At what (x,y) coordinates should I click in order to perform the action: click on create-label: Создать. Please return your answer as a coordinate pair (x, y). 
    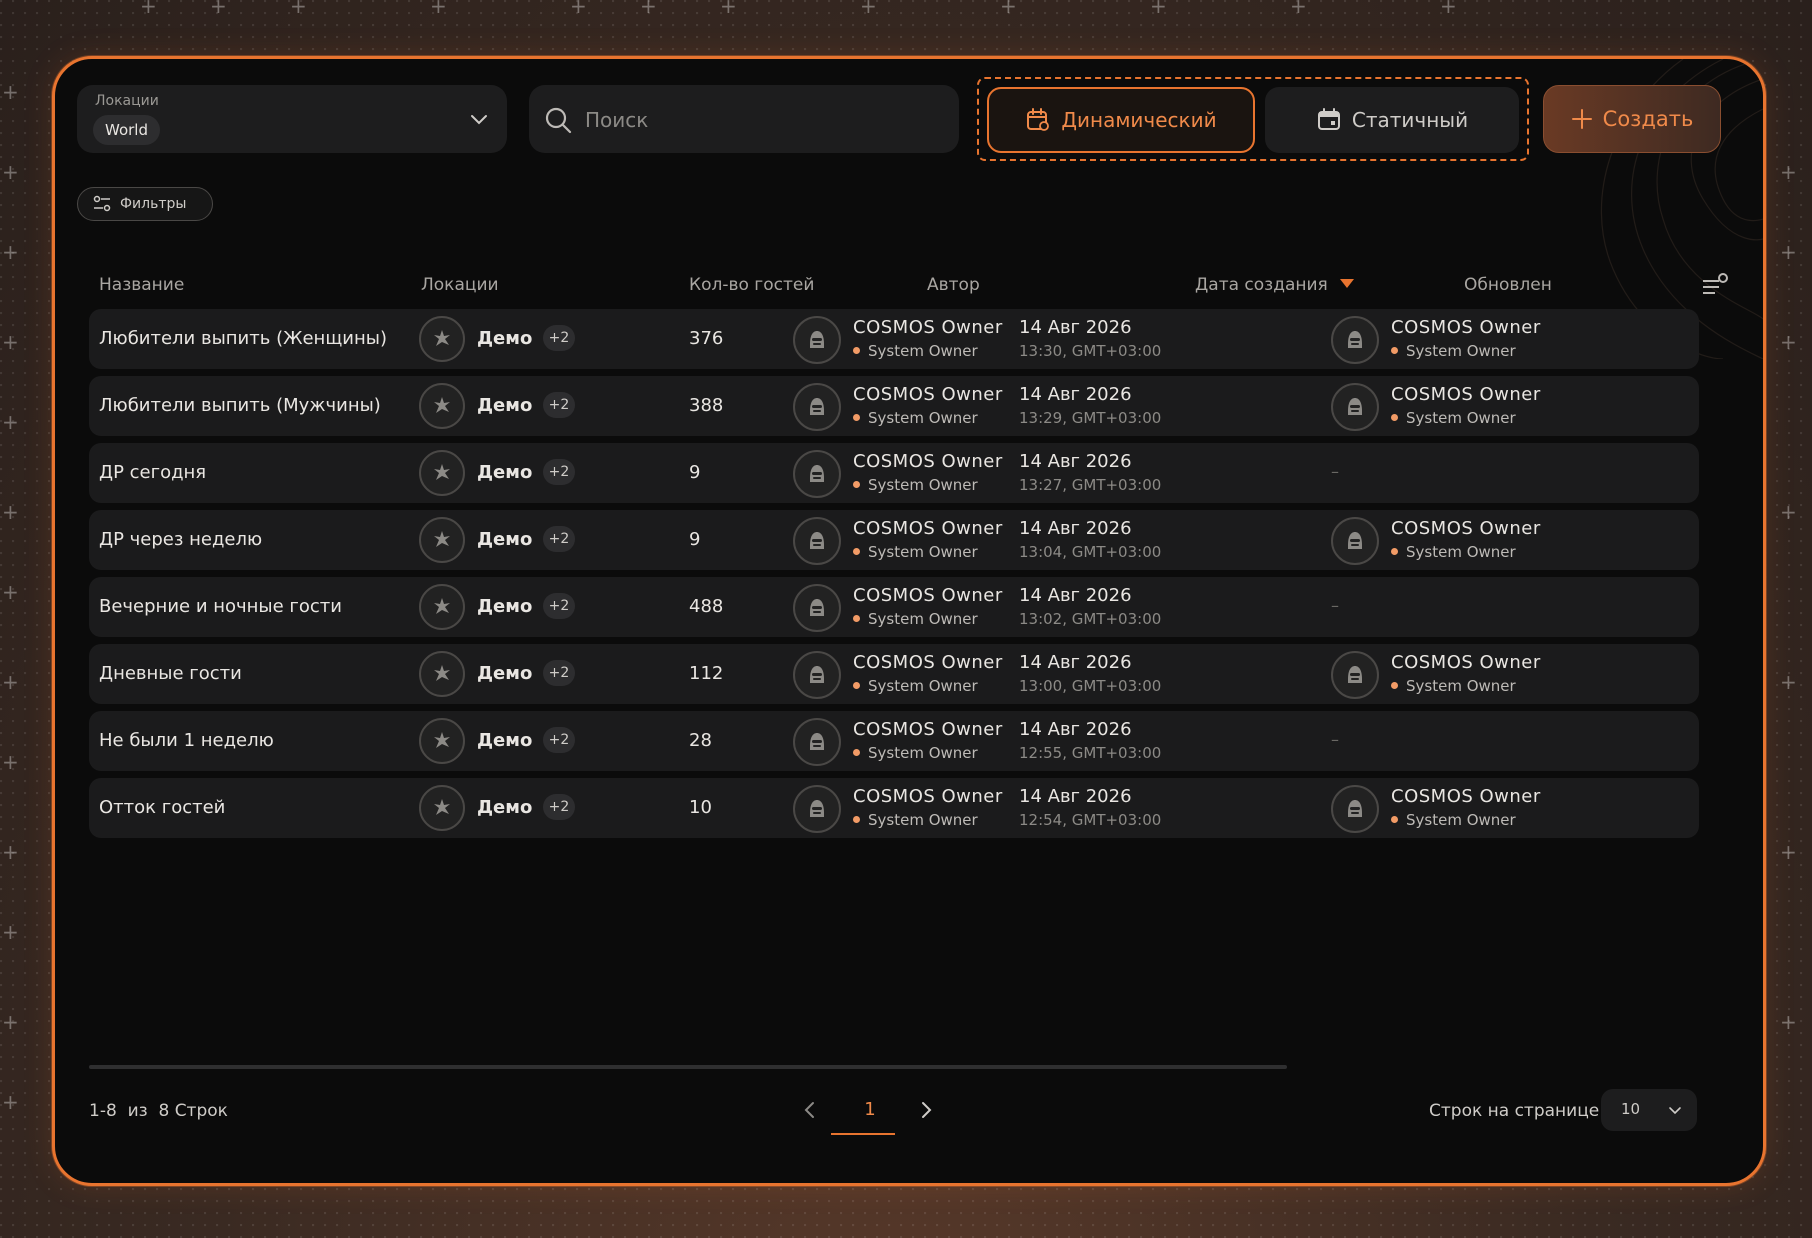
    Looking at the image, I should click on (1648, 119).